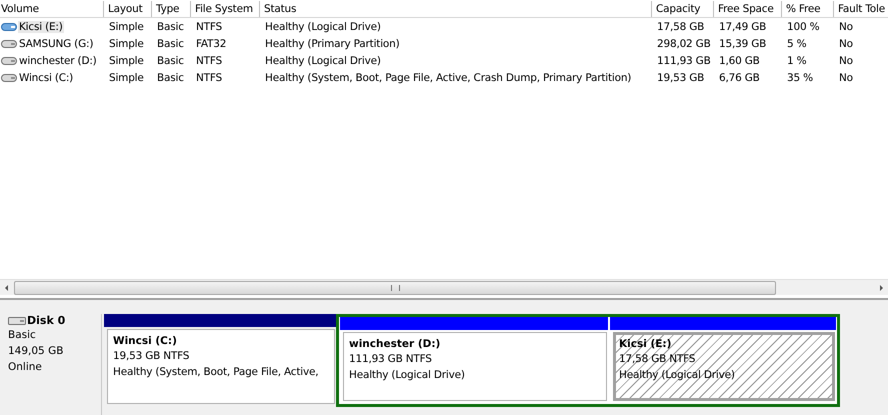  I want to click on volume-name: Wincsi (C:), so click(46, 78).